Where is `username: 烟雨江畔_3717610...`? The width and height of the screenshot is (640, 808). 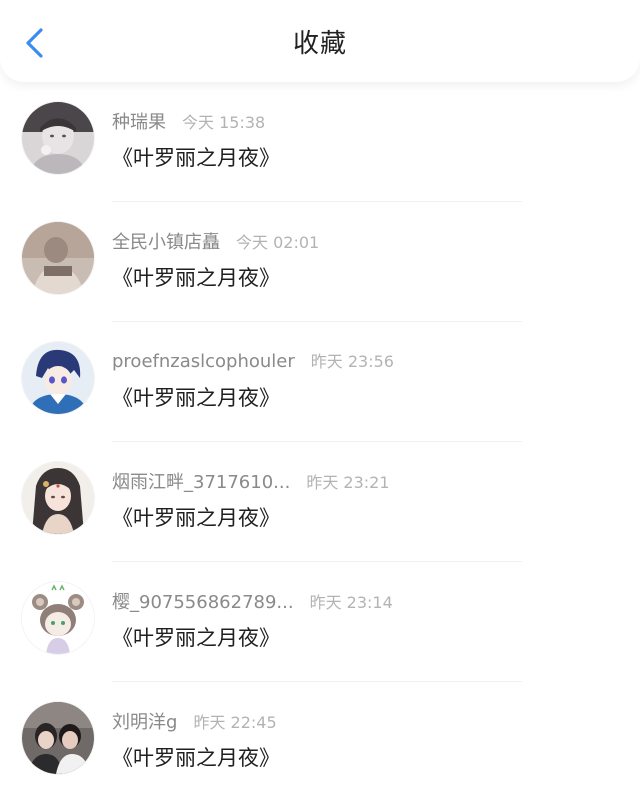
username: 烟雨江畔_3717610... is located at coordinates (201, 481).